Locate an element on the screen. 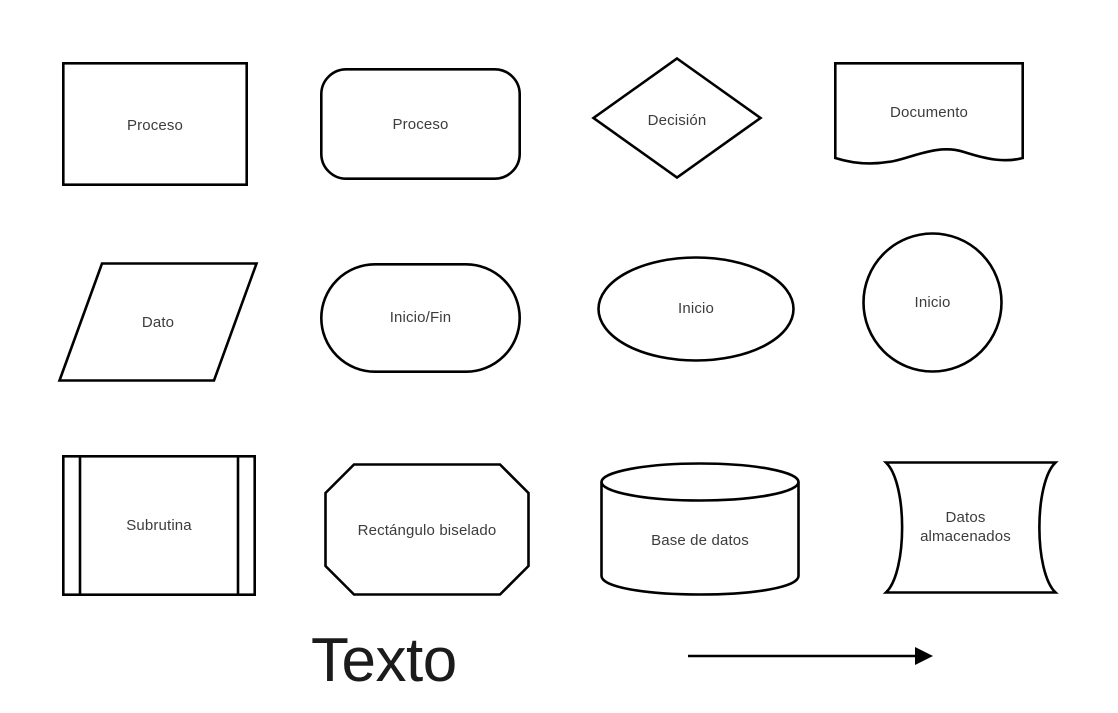 The height and width of the screenshot is (713, 1118). label-start-circle: Inicio is located at coordinates (932, 302).